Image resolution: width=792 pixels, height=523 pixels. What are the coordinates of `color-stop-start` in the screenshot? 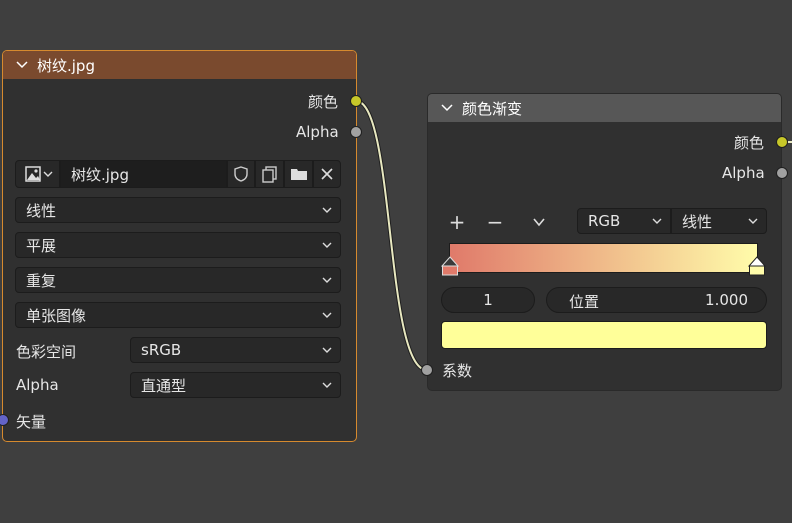 It's located at (451, 266).